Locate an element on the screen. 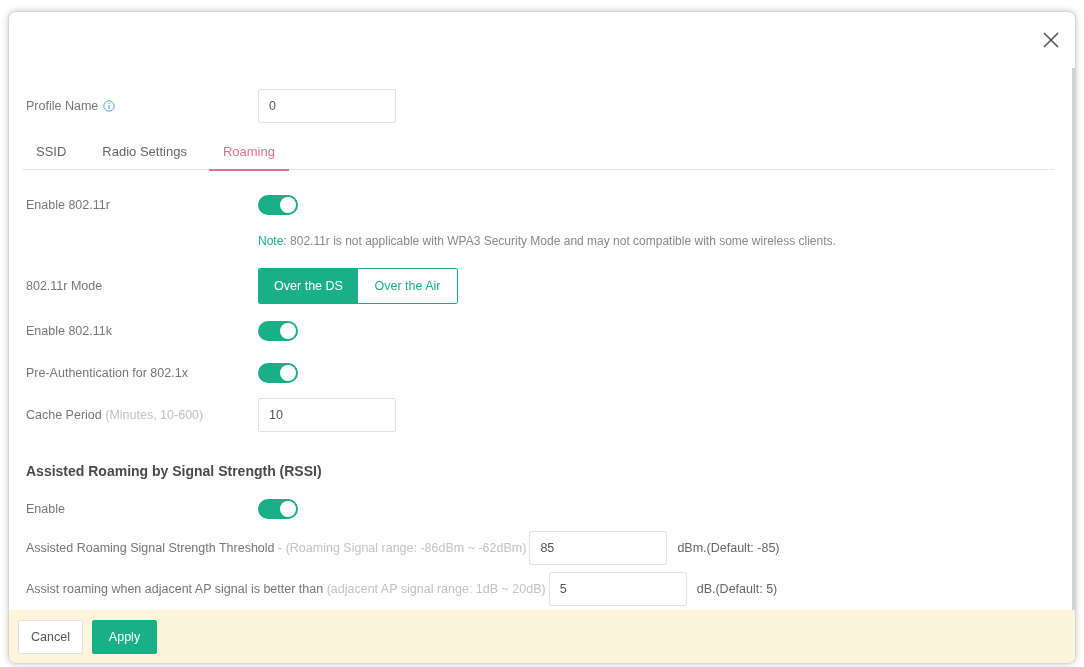 Image resolution: width=1084 pixels, height=667 pixels. field-label: Assist roaming when adjacent AP signal is better than (adjacent AP signal range: 1dB ~ 20dB) is located at coordinates (286, 588).